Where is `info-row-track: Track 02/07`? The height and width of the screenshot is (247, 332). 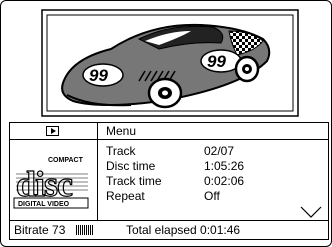
info-row-track: Track 02/07 is located at coordinates (206, 151).